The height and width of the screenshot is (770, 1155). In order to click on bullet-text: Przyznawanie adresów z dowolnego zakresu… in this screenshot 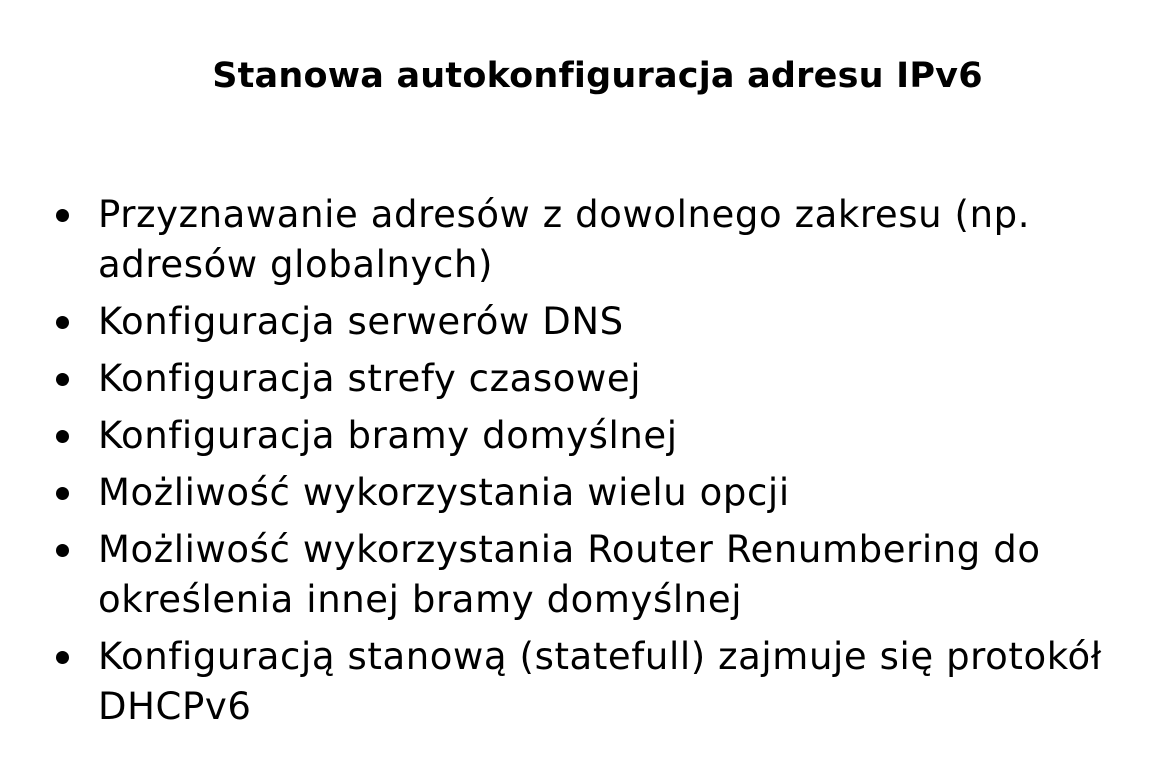, I will do `click(564, 239)`.